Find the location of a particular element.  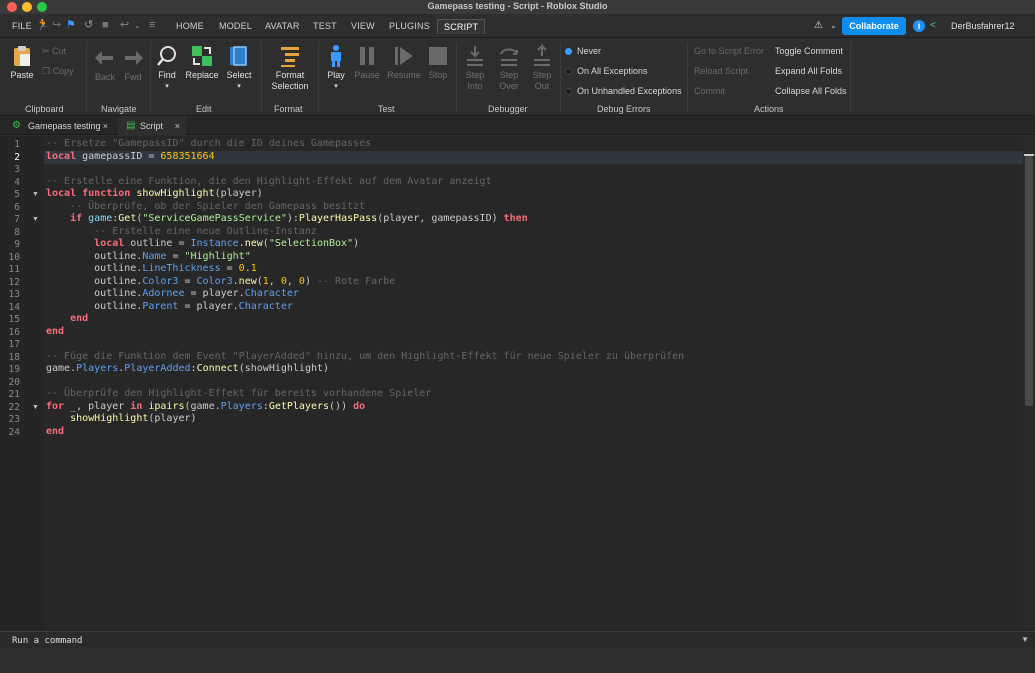

status-bar is located at coordinates (517, 661).